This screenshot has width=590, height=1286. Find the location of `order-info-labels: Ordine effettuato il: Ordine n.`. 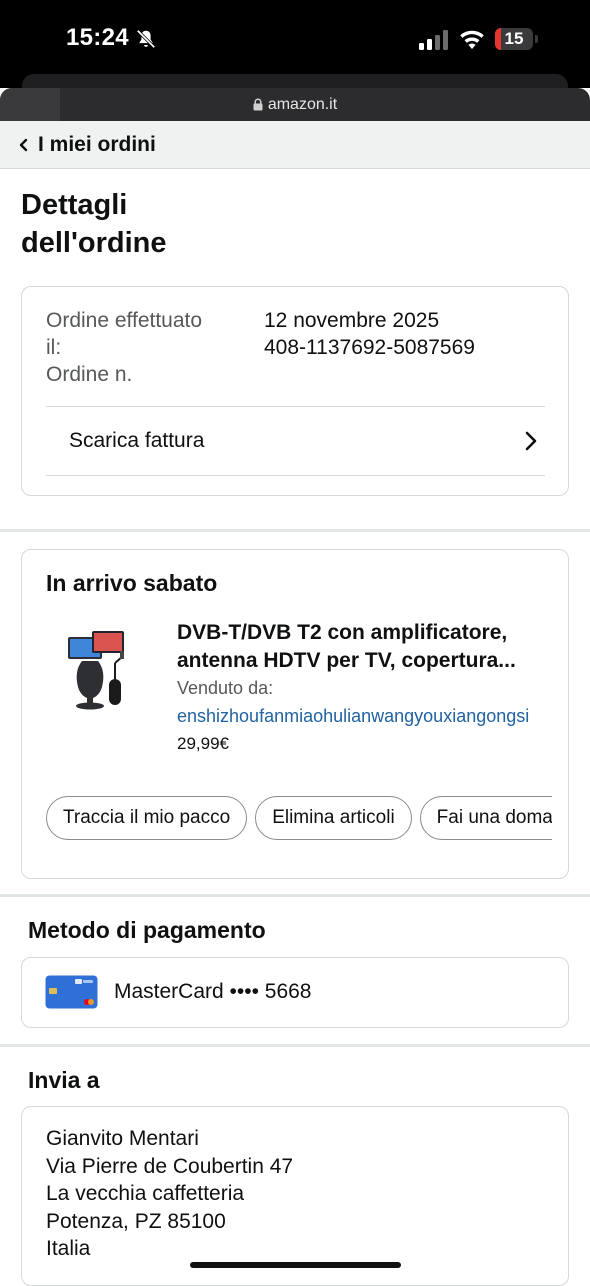

order-info-labels: Ordine effettuato il: Ordine n. is located at coordinates (141, 347).